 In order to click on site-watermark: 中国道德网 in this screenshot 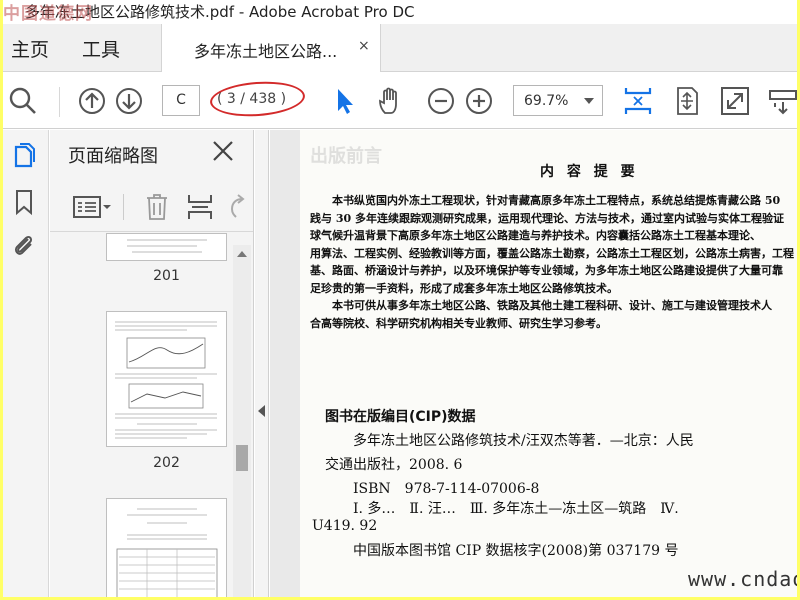, I will do `click(48, 14)`.